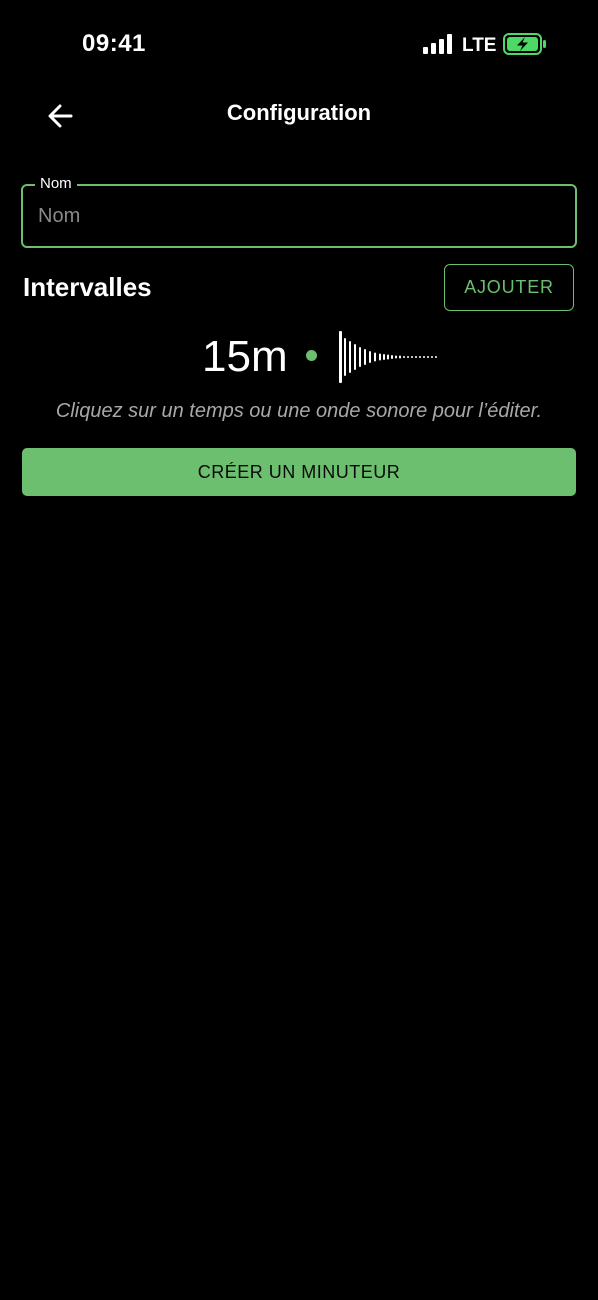 This screenshot has width=598, height=1300. What do you see at coordinates (311, 355) in the screenshot?
I see `interval-separator-dot` at bounding box center [311, 355].